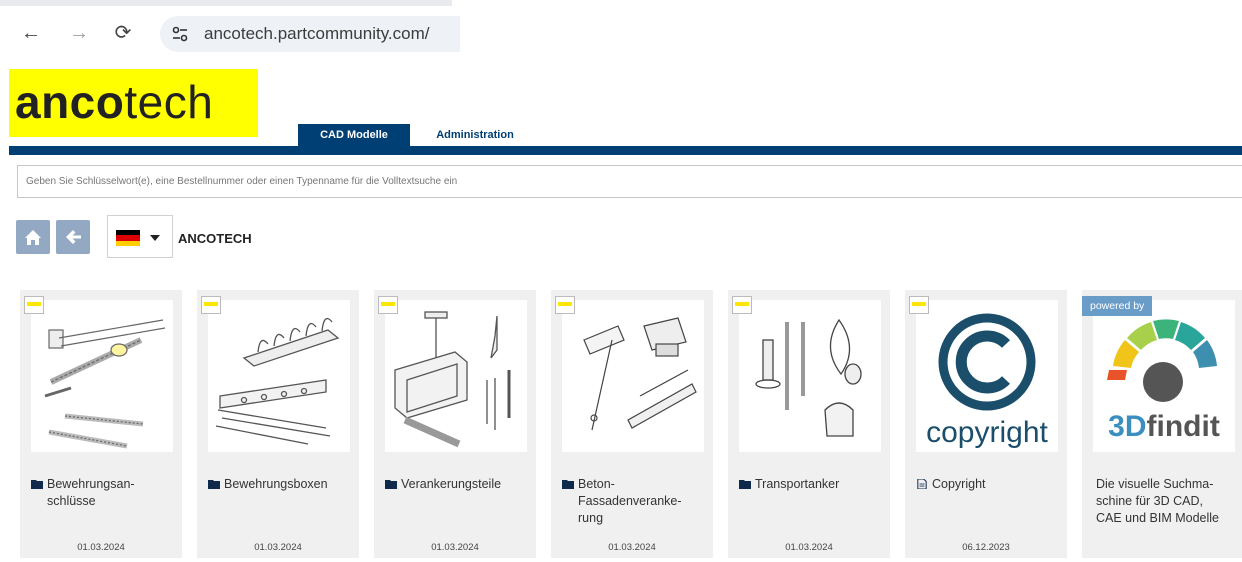  Describe the element at coordinates (79, 33) in the screenshot. I see `browser-forward-icon: →` at that location.